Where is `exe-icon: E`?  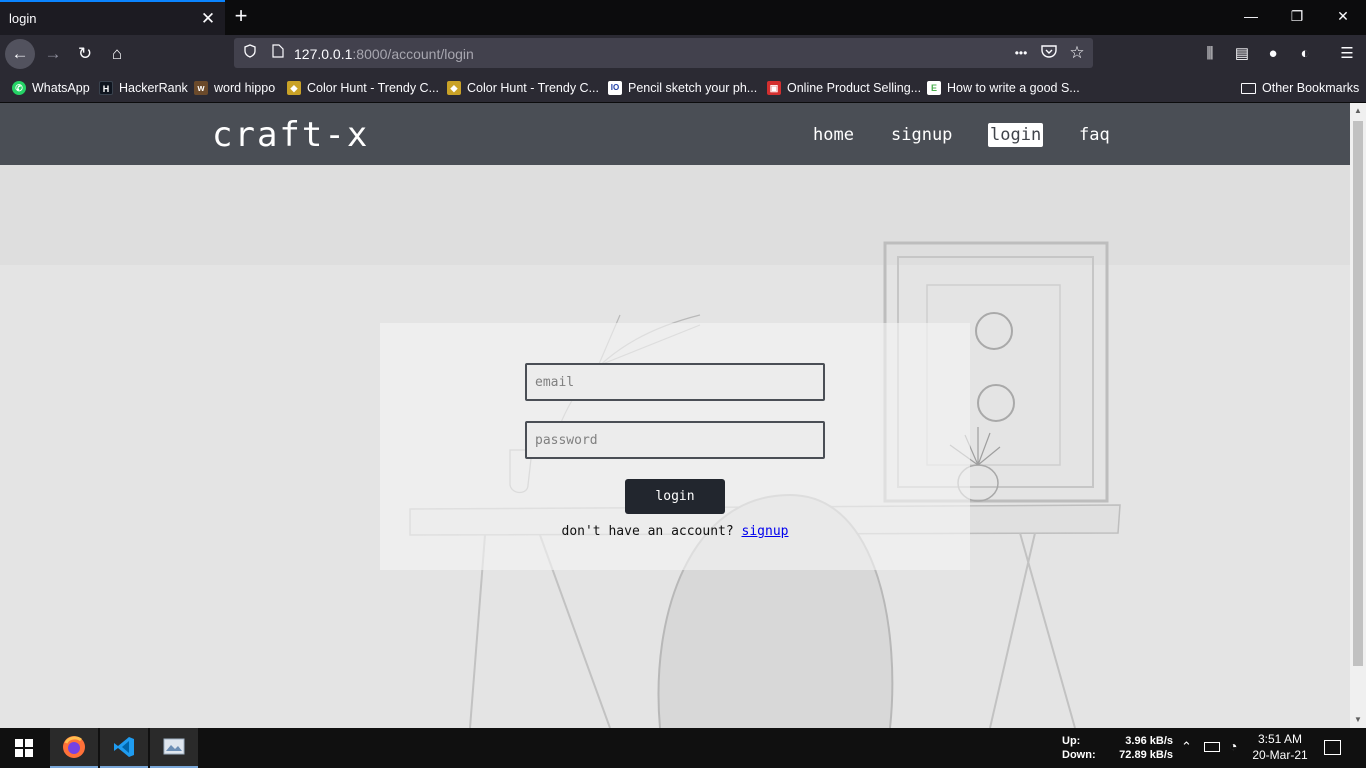
exe-icon: E is located at coordinates (934, 88).